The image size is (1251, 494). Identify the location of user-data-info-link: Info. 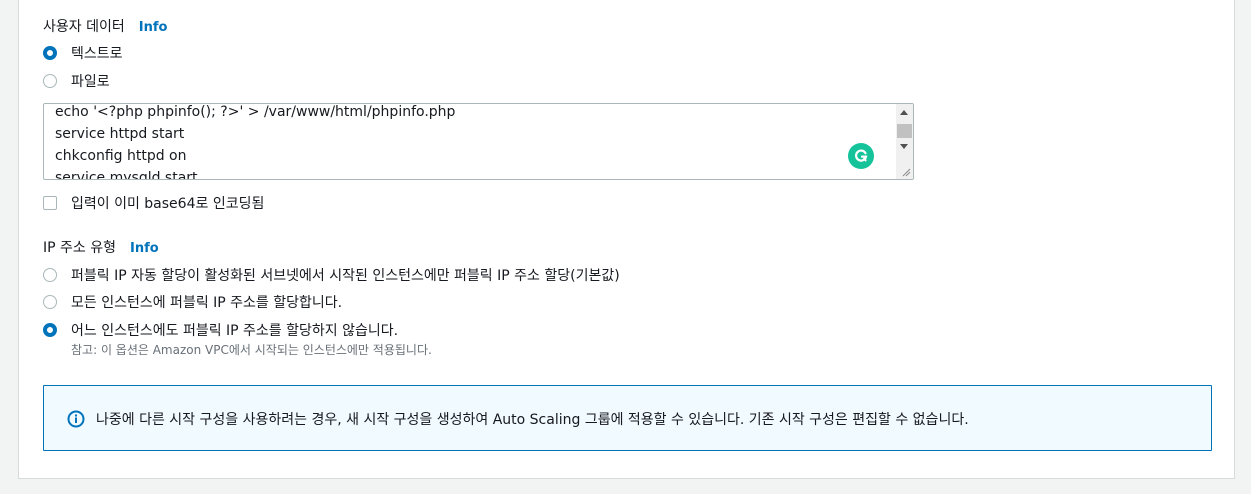
(153, 27).